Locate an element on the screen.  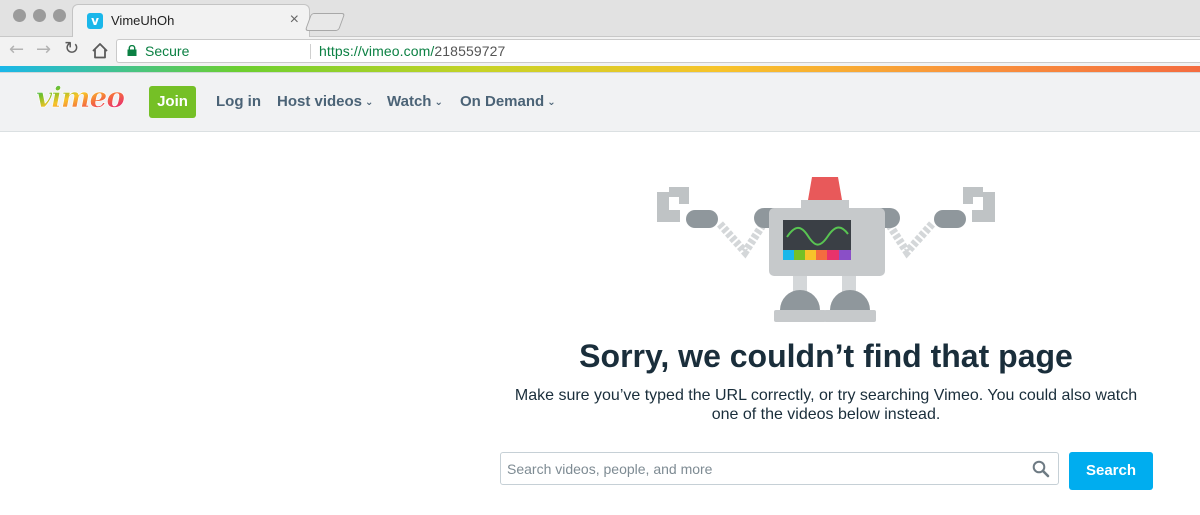
nav-label: On Demand is located at coordinates (502, 101).